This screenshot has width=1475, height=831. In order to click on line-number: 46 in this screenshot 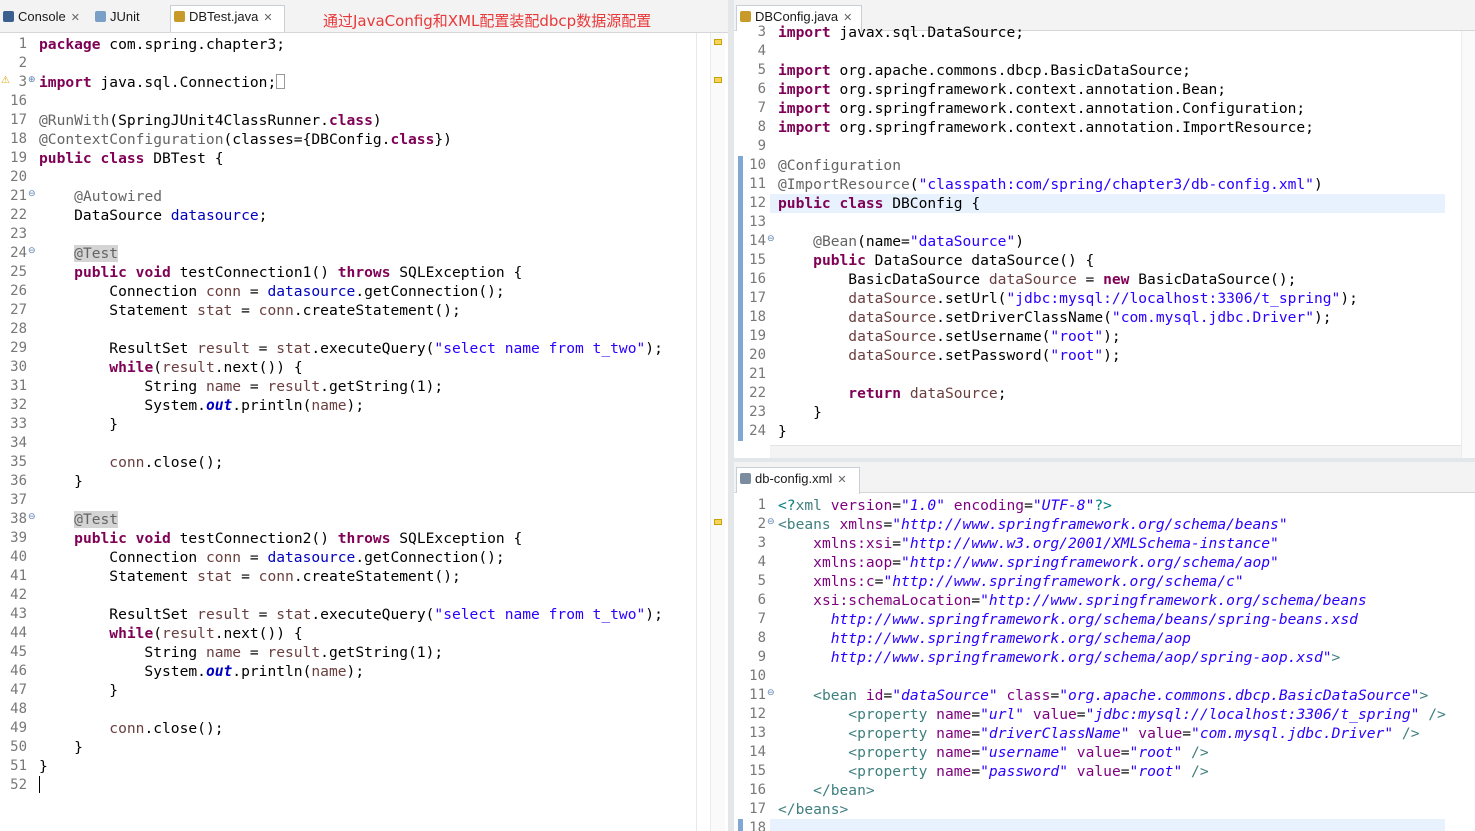, I will do `click(18, 671)`.